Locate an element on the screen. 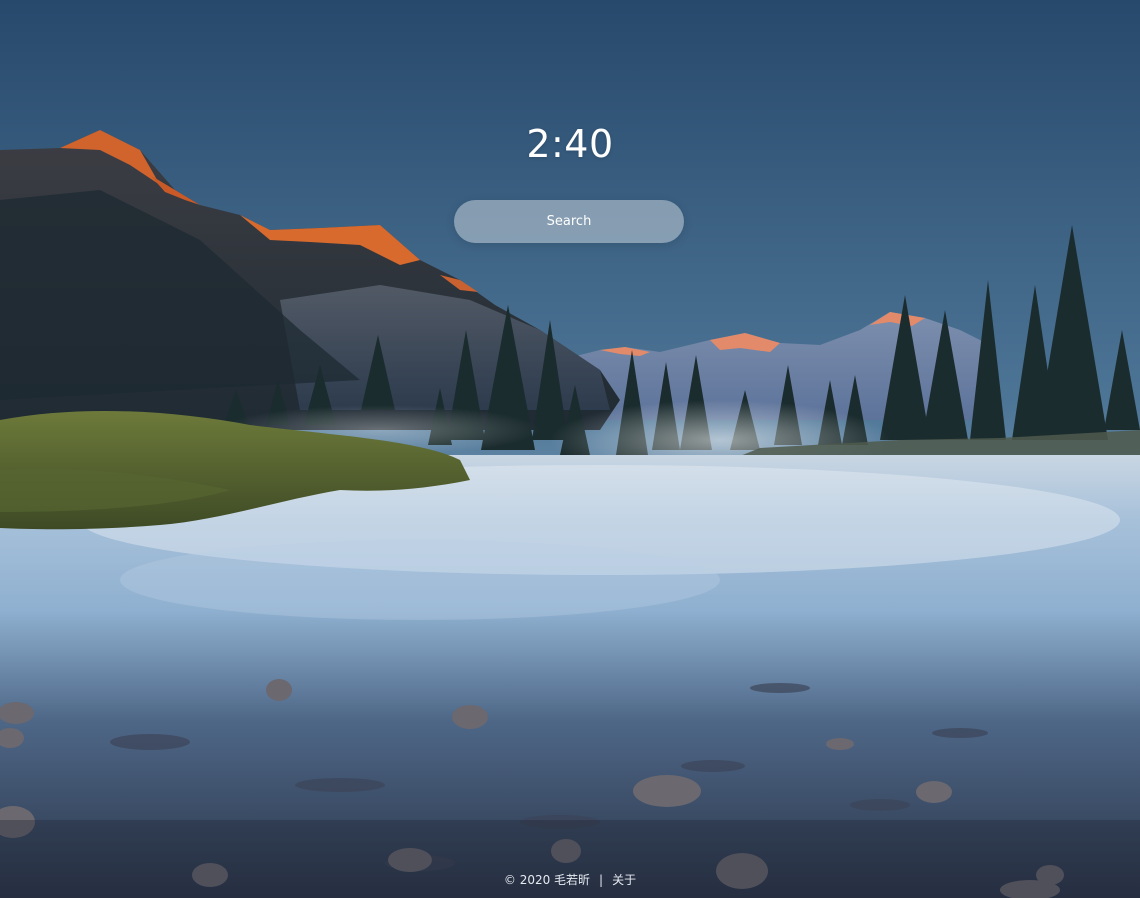  footer: © 2020 毛若昕 | 关于 is located at coordinates (570, 879).